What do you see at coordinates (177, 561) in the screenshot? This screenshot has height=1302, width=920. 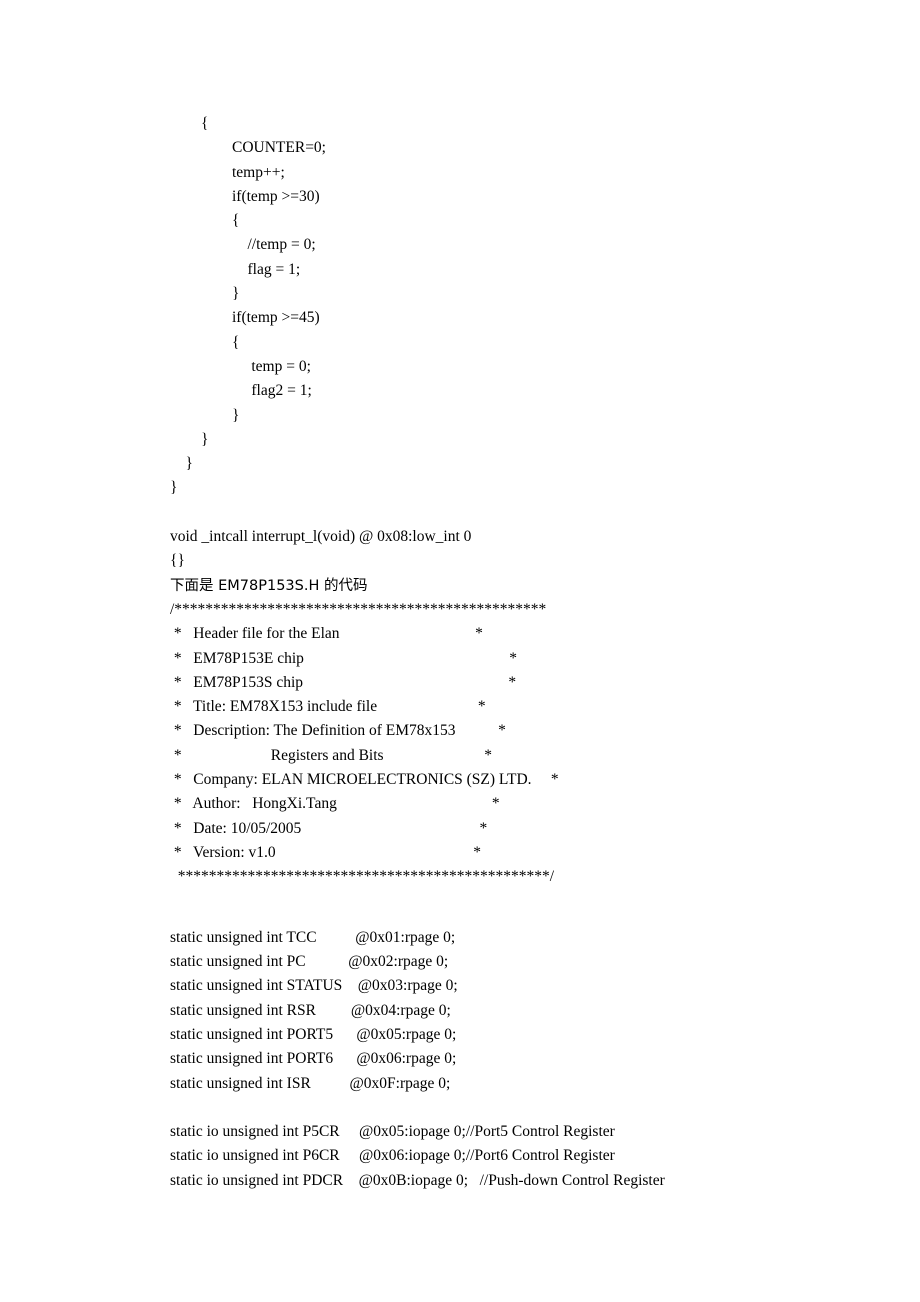 I see `code-line: {}` at bounding box center [177, 561].